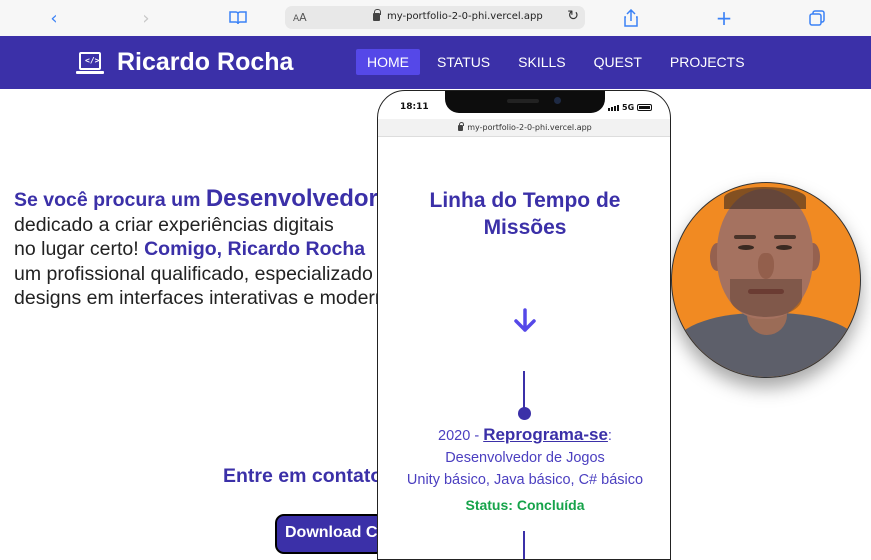 The width and height of the screenshot is (871, 560). Describe the element at coordinates (110, 200) in the screenshot. I see `hero-line1-pre: Se você procura um` at that location.